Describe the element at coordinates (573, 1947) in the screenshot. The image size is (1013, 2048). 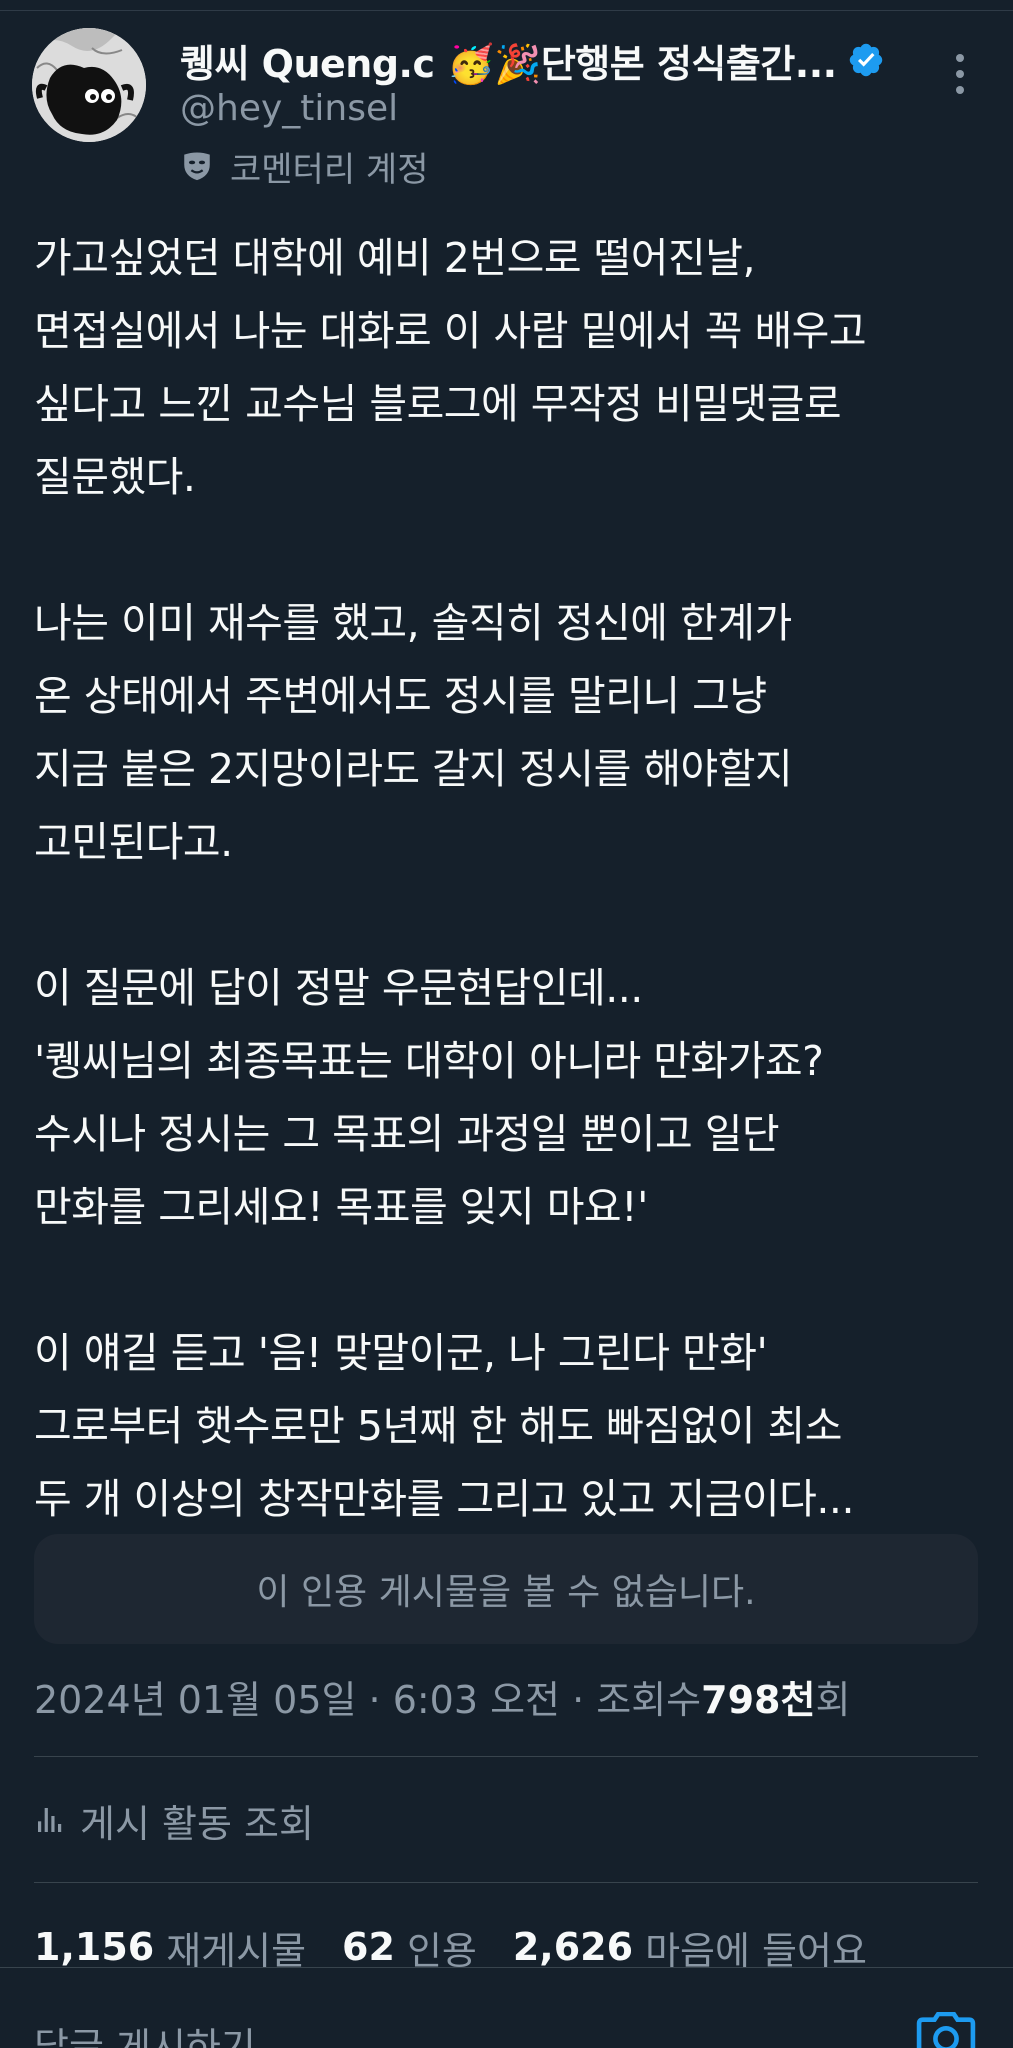
I see `like-count: 2,626` at that location.